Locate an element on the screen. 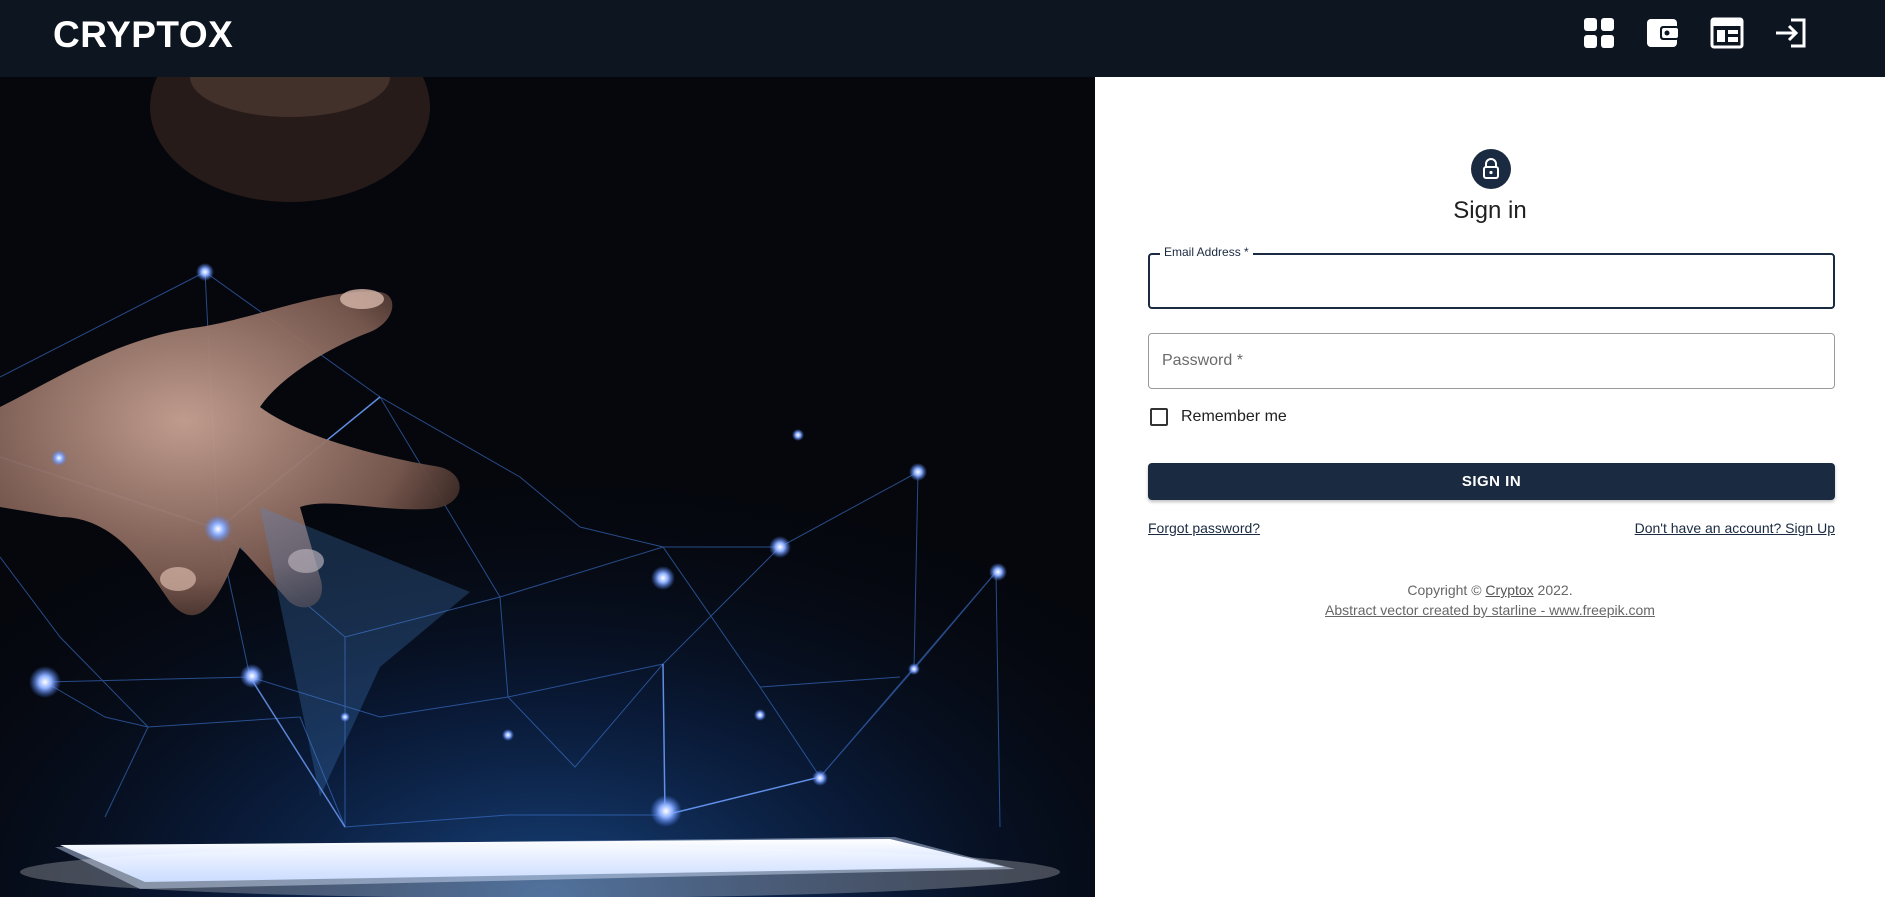 The image size is (1885, 897). copyright-suffix: 2022. is located at coordinates (1553, 590).